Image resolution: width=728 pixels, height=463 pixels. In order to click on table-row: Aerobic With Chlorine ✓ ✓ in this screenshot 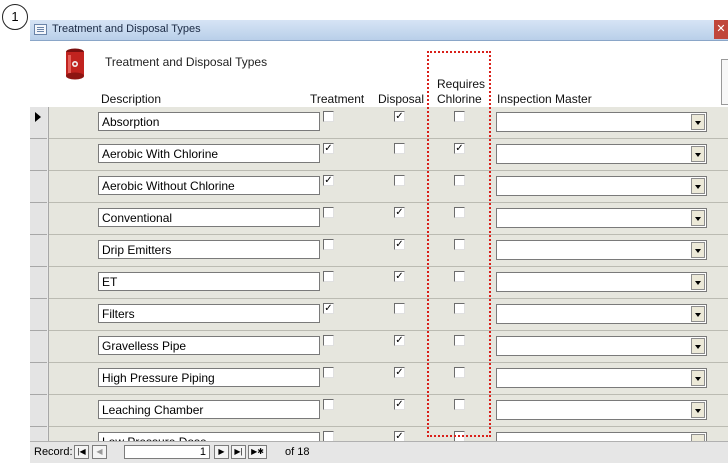, I will do `click(379, 155)`.